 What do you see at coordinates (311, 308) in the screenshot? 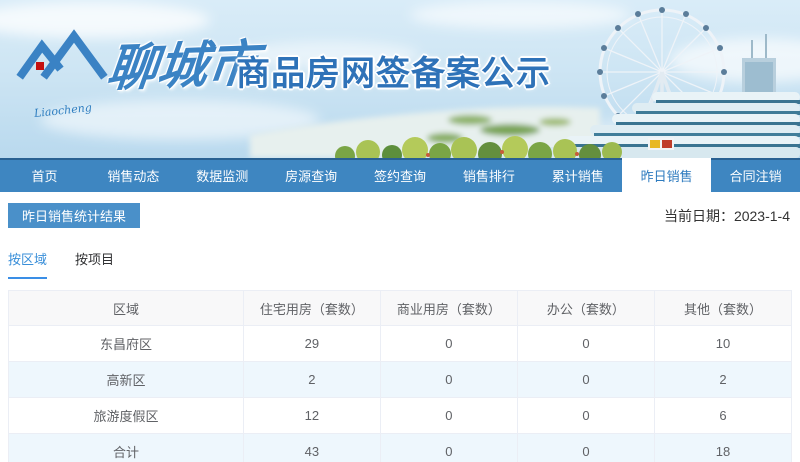
I see `column-header: 住宅用房（套数）` at bounding box center [311, 308].